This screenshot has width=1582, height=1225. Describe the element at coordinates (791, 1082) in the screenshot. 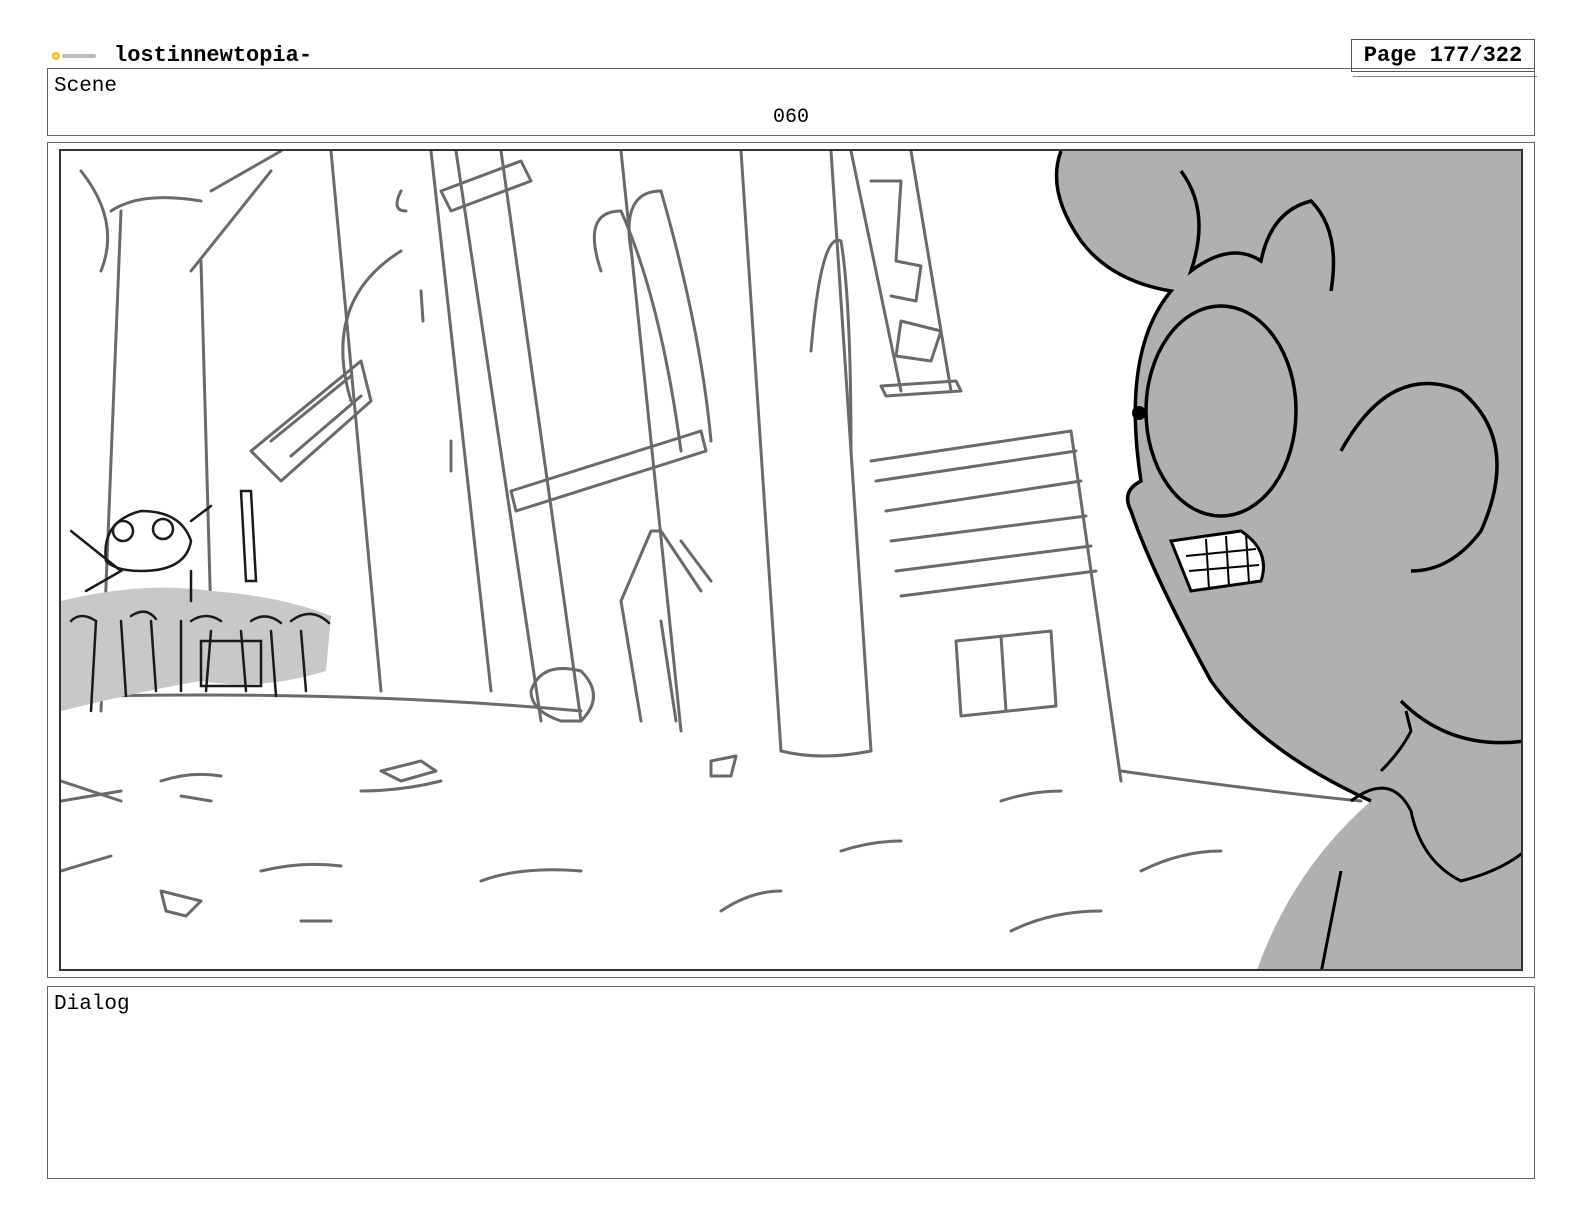

I see `dialog-section: Dialog` at that location.